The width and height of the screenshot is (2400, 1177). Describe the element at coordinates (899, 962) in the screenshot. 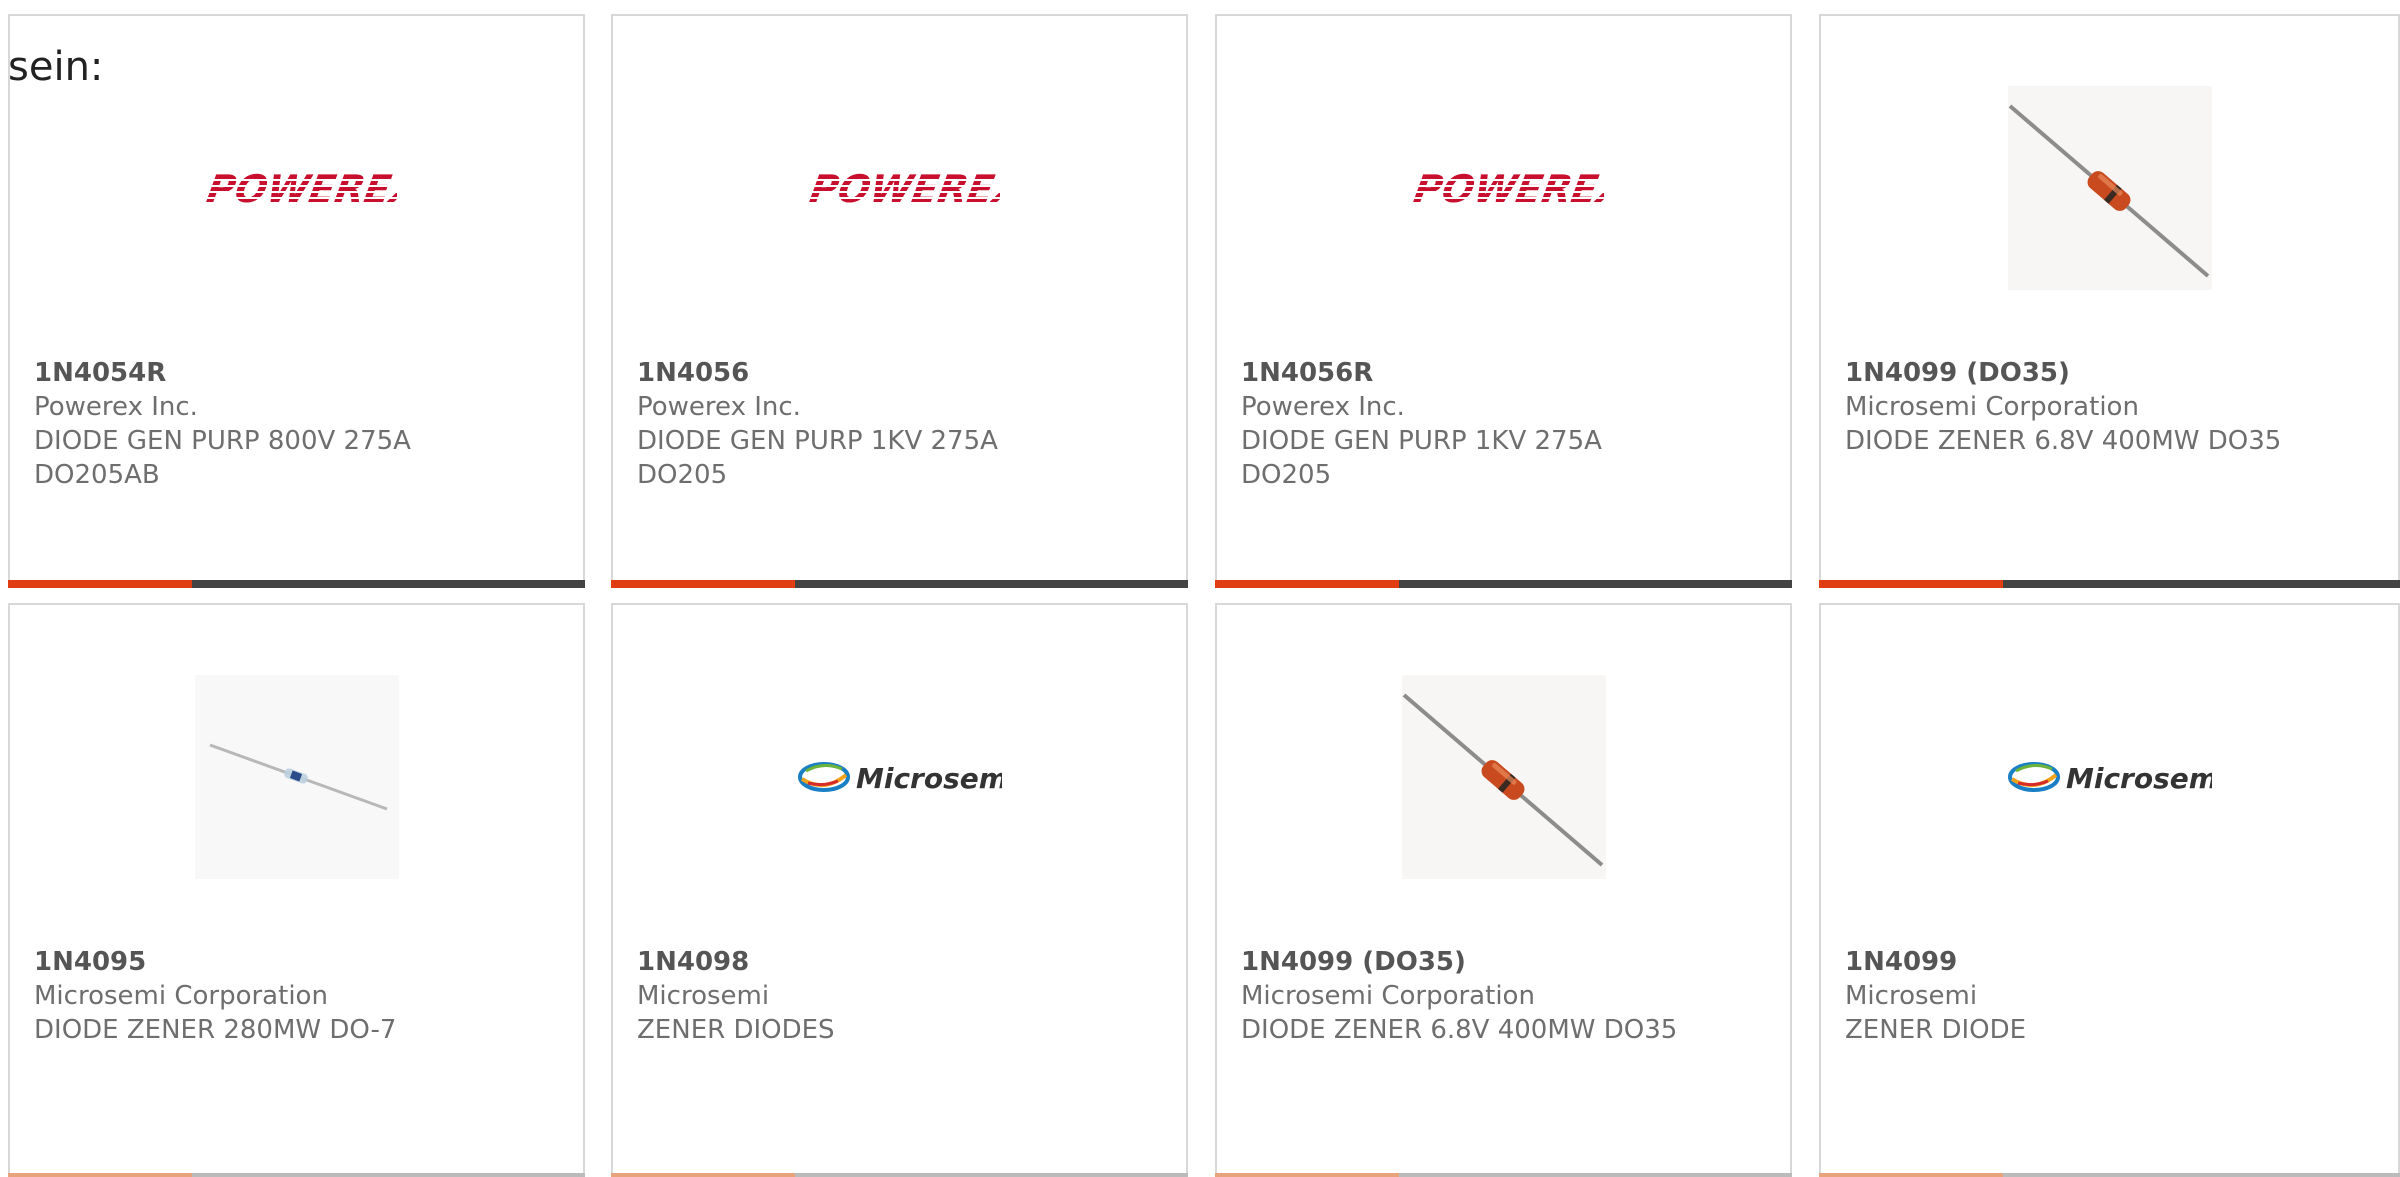

I see `part-number: 1N4098` at that location.